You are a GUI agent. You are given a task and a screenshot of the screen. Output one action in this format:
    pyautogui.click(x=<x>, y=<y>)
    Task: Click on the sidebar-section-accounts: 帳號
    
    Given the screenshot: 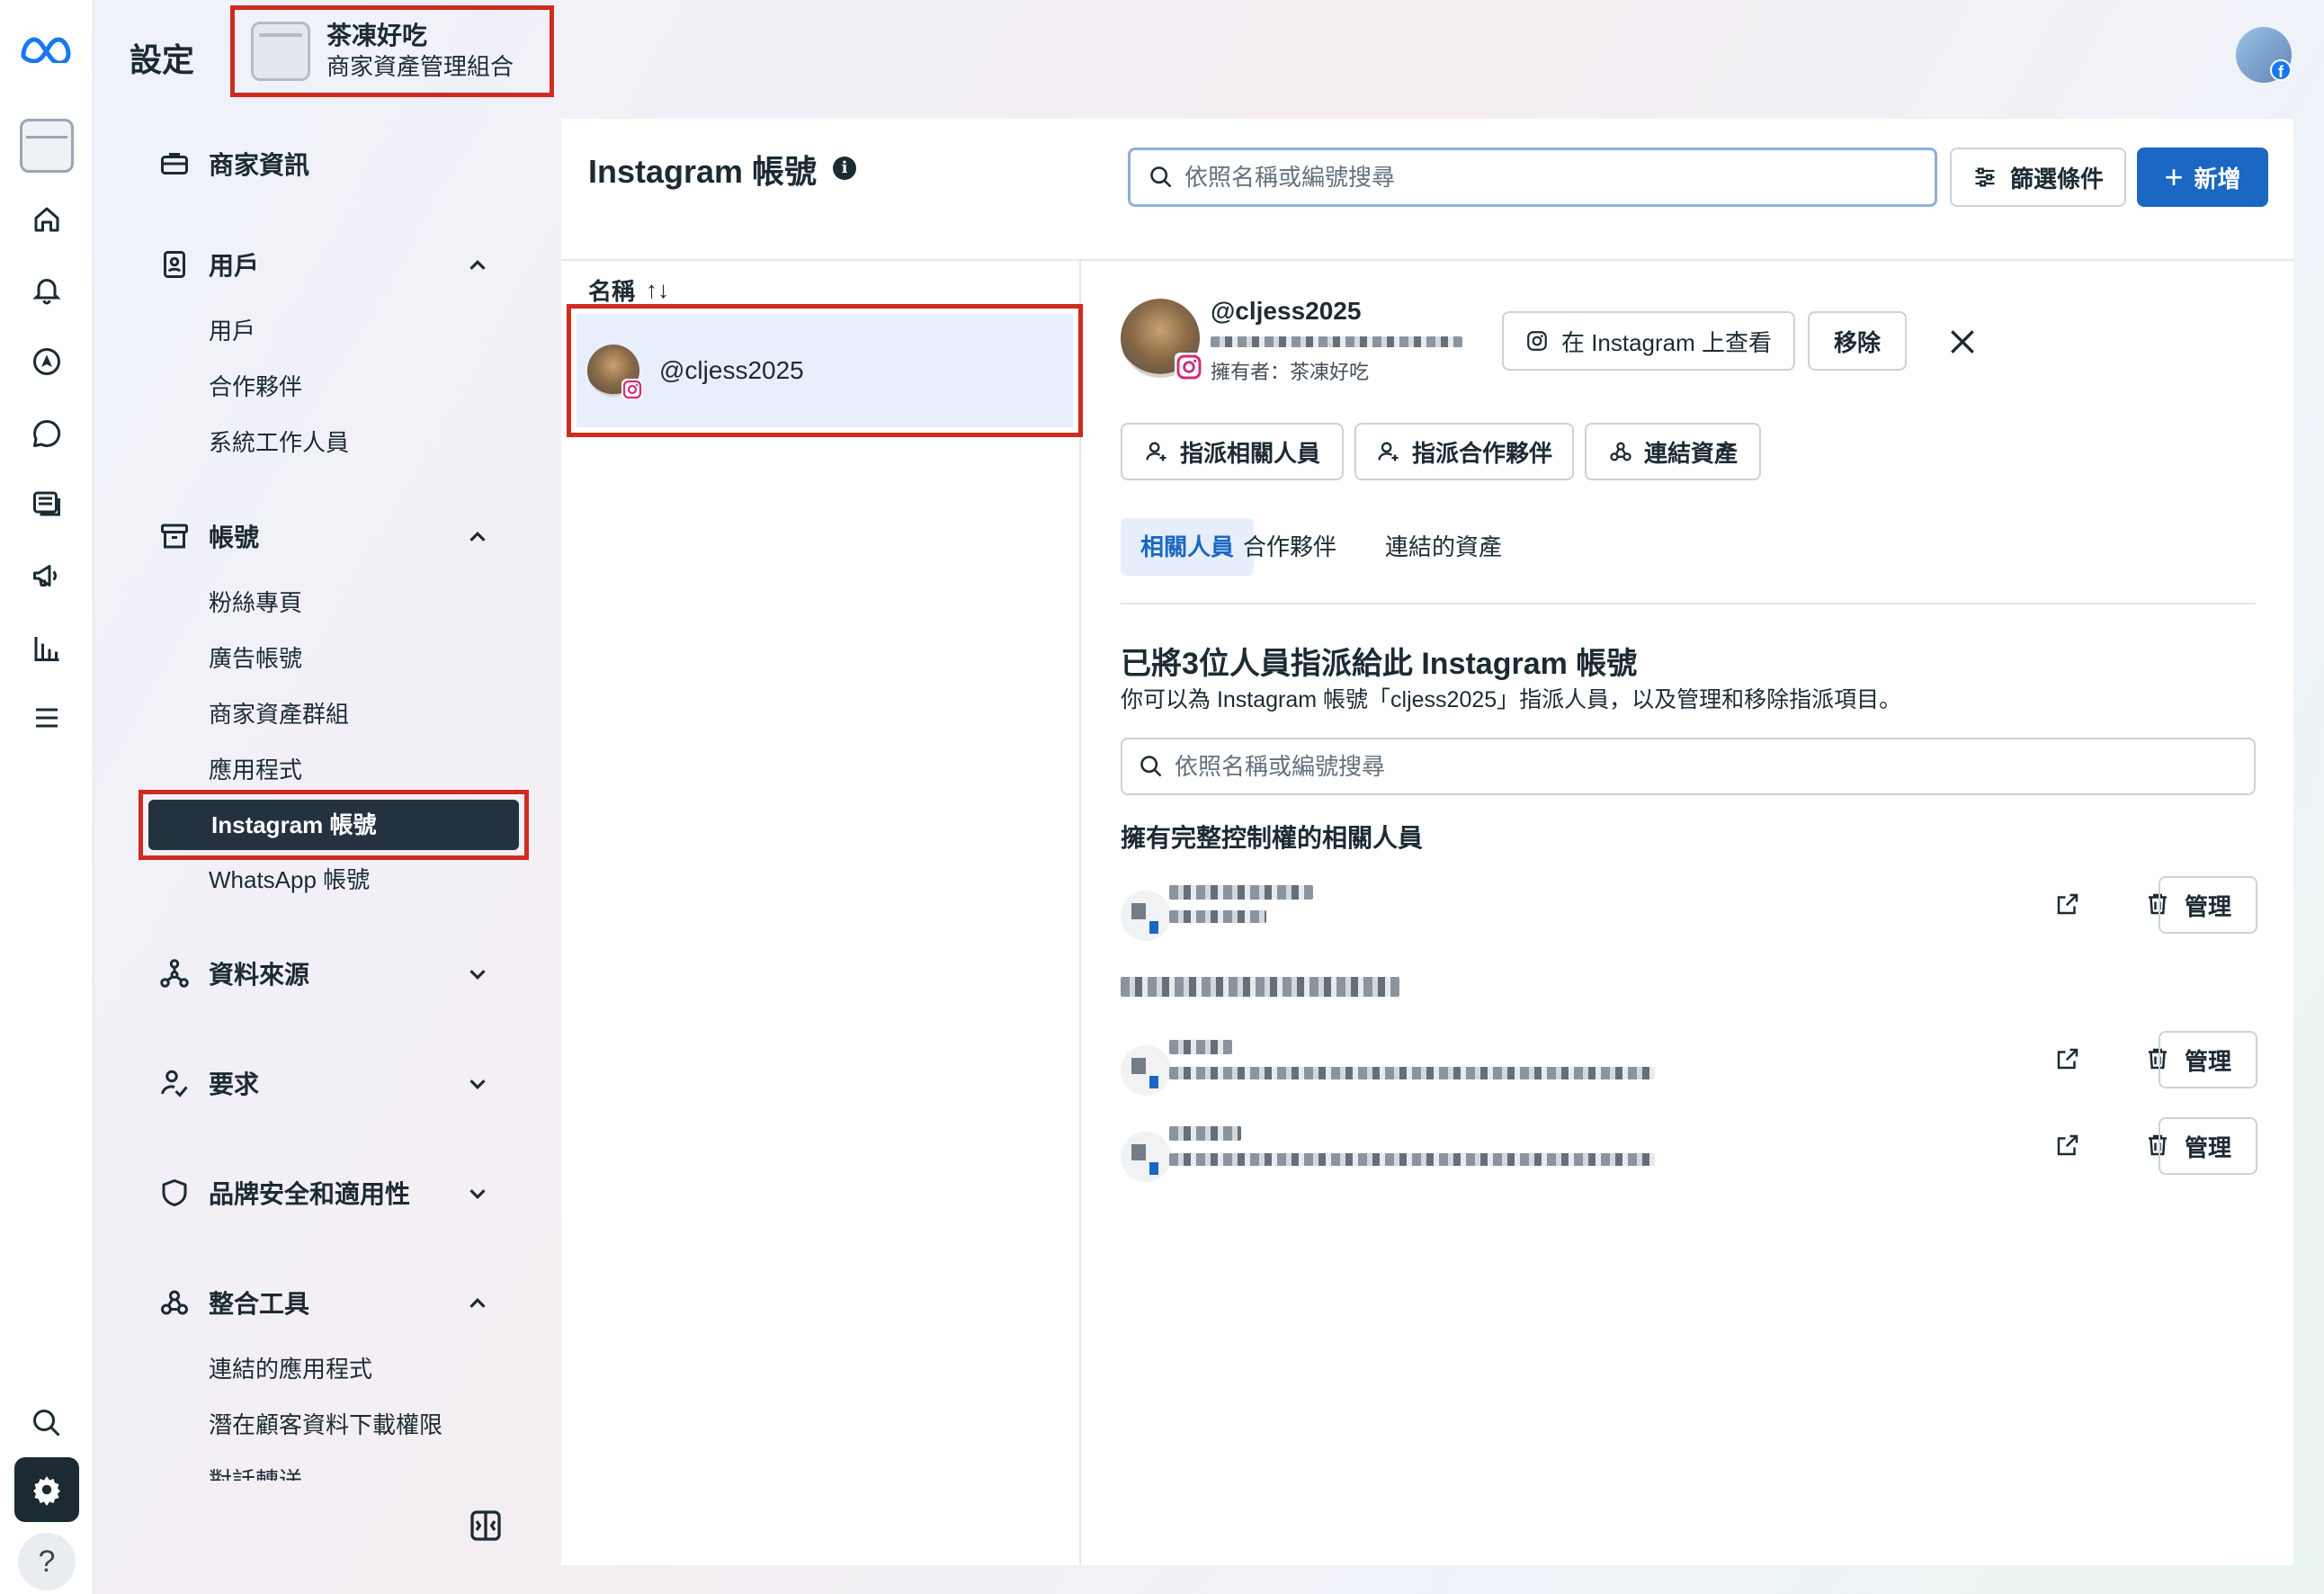 What is the action you would take?
    pyautogui.click(x=208, y=536)
    